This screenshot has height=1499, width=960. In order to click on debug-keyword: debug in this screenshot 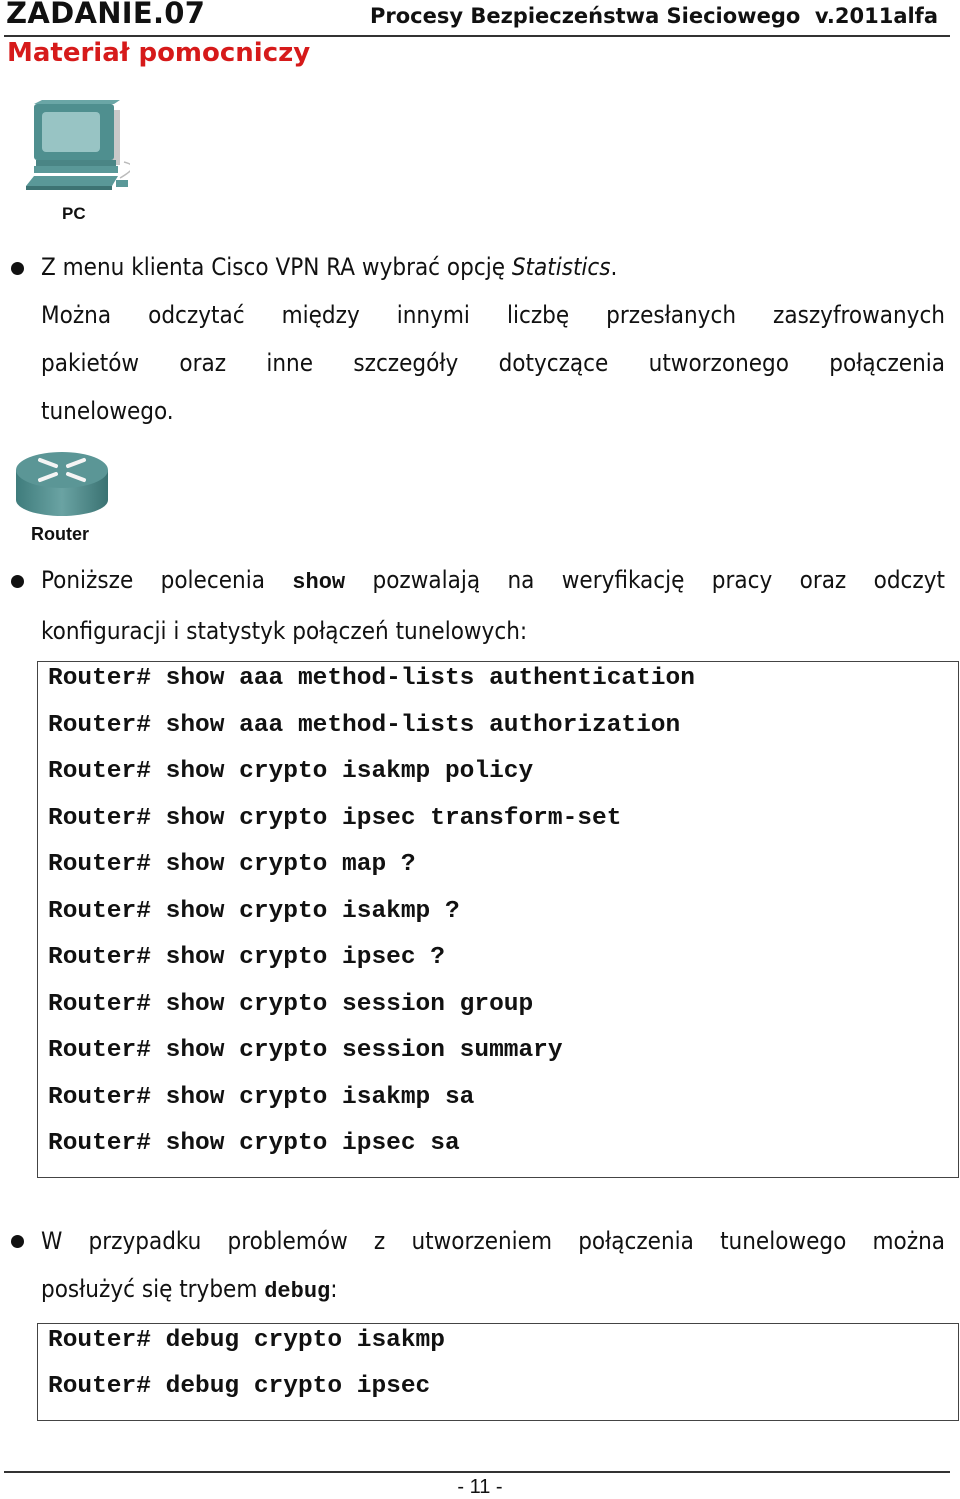, I will do `click(297, 1291)`.